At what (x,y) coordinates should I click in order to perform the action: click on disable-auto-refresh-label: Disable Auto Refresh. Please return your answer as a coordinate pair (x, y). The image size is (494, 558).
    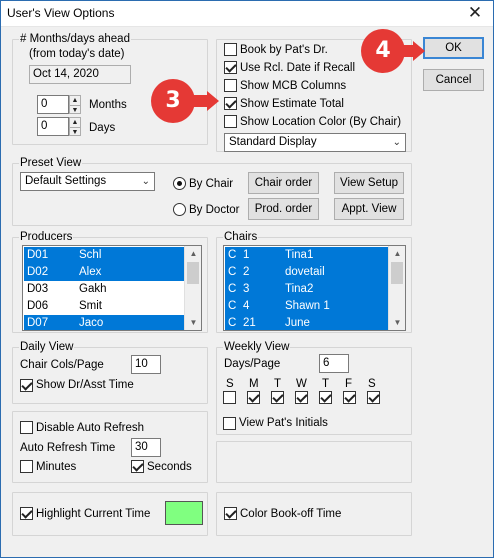
    Looking at the image, I should click on (90, 428).